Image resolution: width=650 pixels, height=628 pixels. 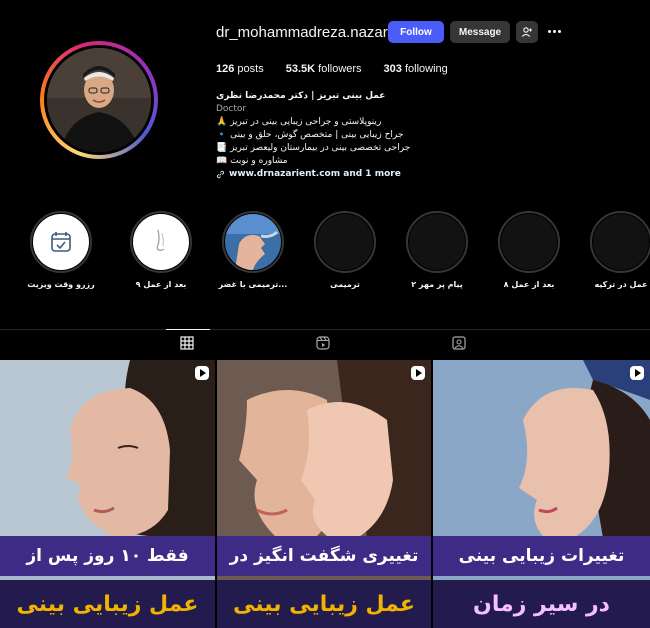 I want to click on tab-tagged, so click(x=460, y=344).